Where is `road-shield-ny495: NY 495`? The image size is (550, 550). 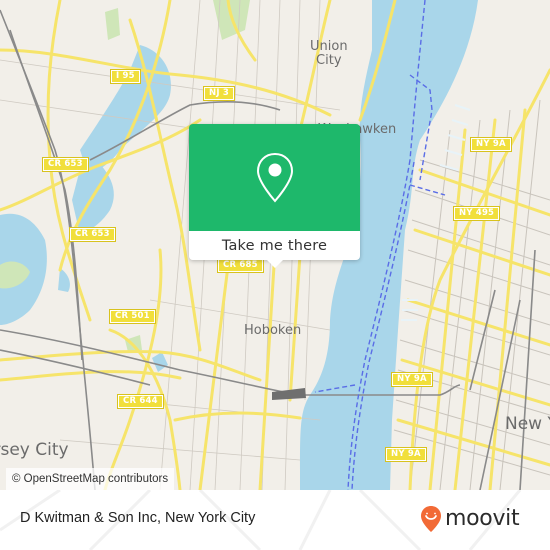
road-shield-ny495: NY 495 is located at coordinates (476, 213).